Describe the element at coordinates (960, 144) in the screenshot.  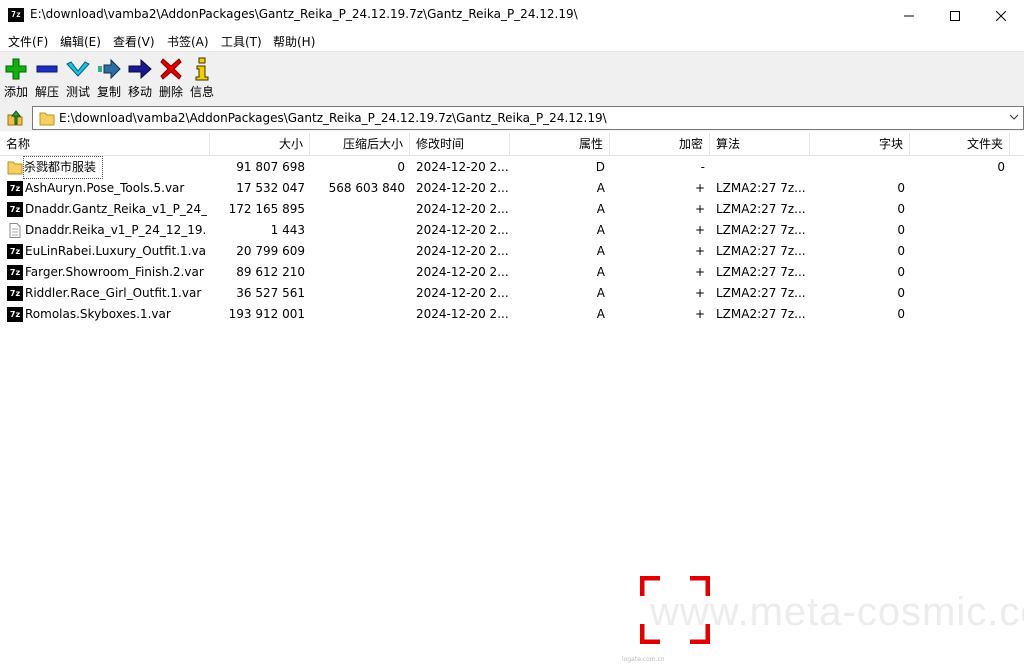
I see `column-header-folders: 文件夹` at that location.